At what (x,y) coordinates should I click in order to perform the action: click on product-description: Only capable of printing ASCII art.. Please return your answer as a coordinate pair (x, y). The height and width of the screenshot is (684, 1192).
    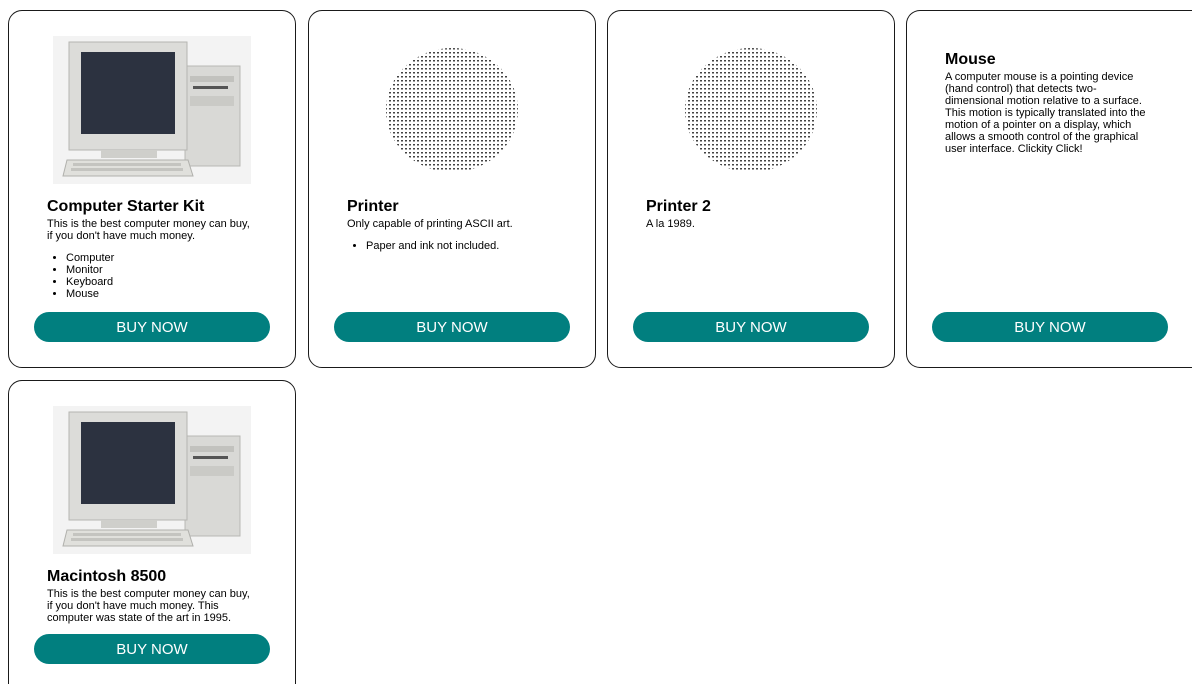
    Looking at the image, I should click on (430, 224).